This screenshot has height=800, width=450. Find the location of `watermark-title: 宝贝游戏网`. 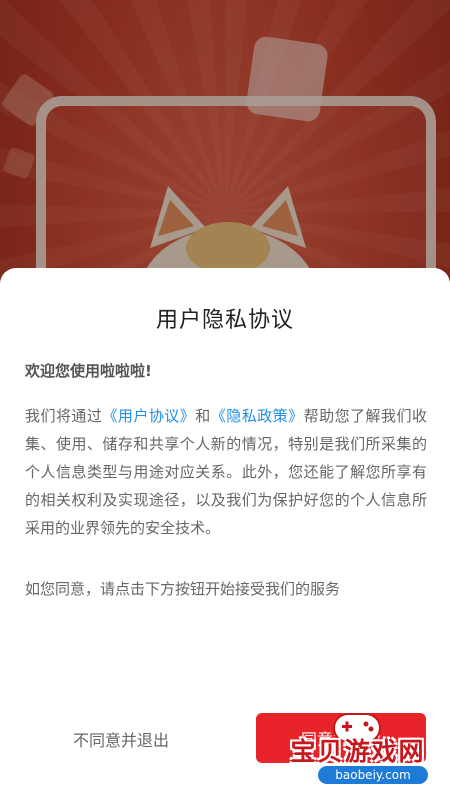

watermark-title: 宝贝游戏网 is located at coordinates (358, 751).